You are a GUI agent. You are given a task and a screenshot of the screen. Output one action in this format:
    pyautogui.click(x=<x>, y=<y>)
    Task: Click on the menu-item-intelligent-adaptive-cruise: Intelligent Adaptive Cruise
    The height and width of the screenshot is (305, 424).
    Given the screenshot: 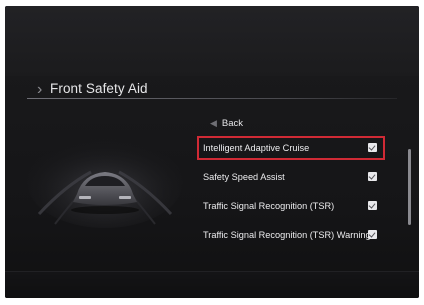 What is the action you would take?
    pyautogui.click(x=291, y=148)
    